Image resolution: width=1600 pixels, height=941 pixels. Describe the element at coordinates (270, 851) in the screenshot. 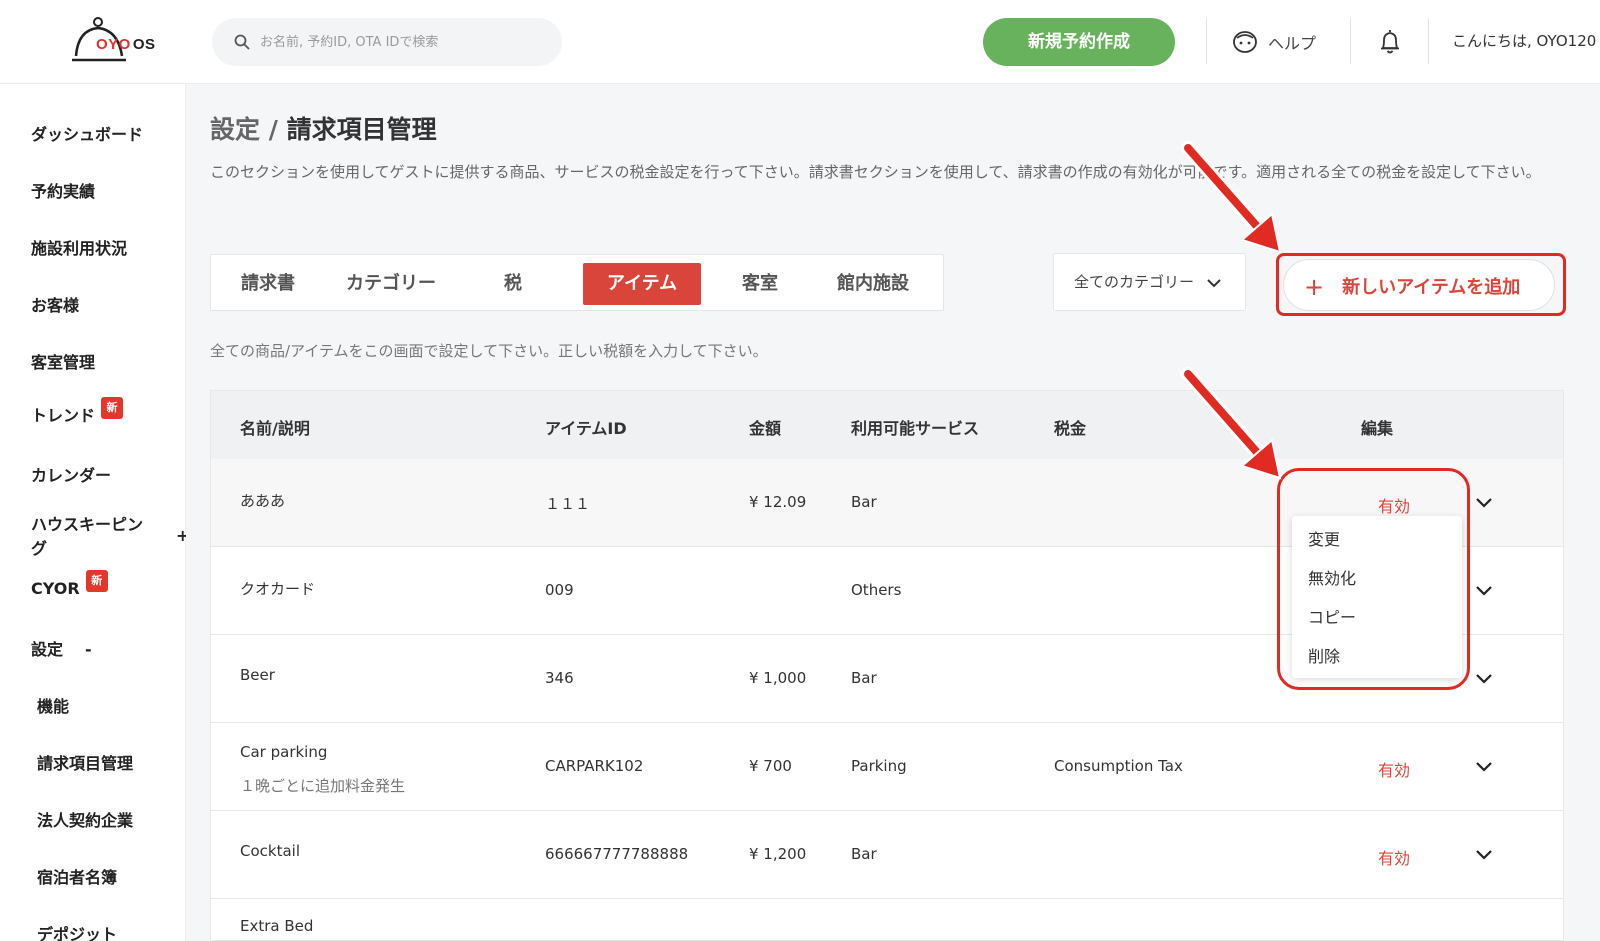

I see `item-name: Cocktail` at that location.